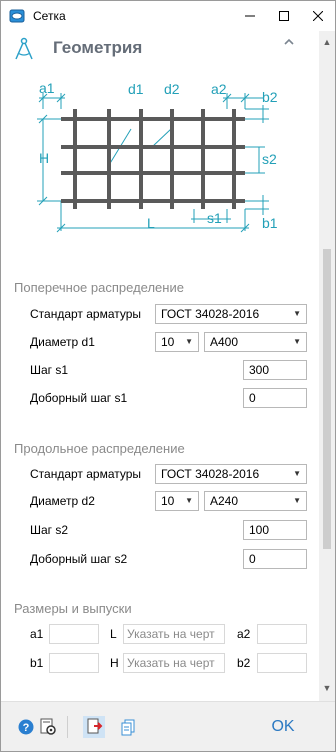 This screenshot has height=752, width=336. What do you see at coordinates (86, 314) in the screenshot?
I see `transverse-standard-label: Стандарт арматуры` at bounding box center [86, 314].